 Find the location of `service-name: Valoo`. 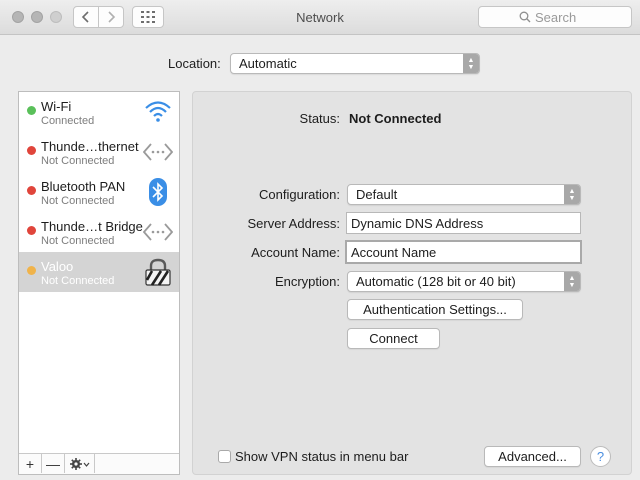

service-name: Valoo is located at coordinates (57, 266).